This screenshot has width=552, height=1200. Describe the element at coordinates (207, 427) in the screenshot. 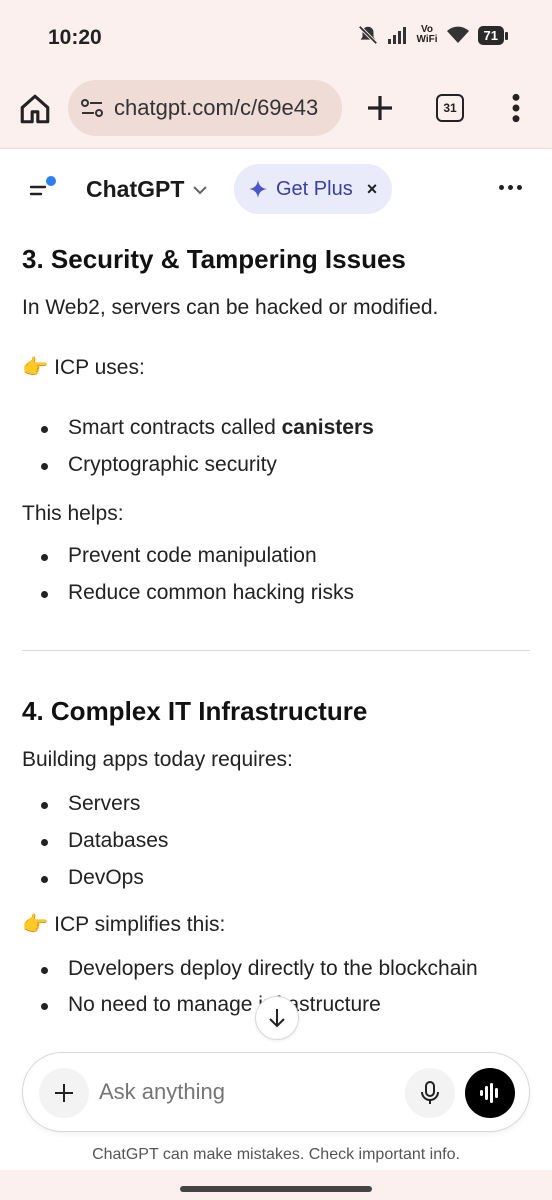

I see `list-item: Smart contracts called canisters` at that location.